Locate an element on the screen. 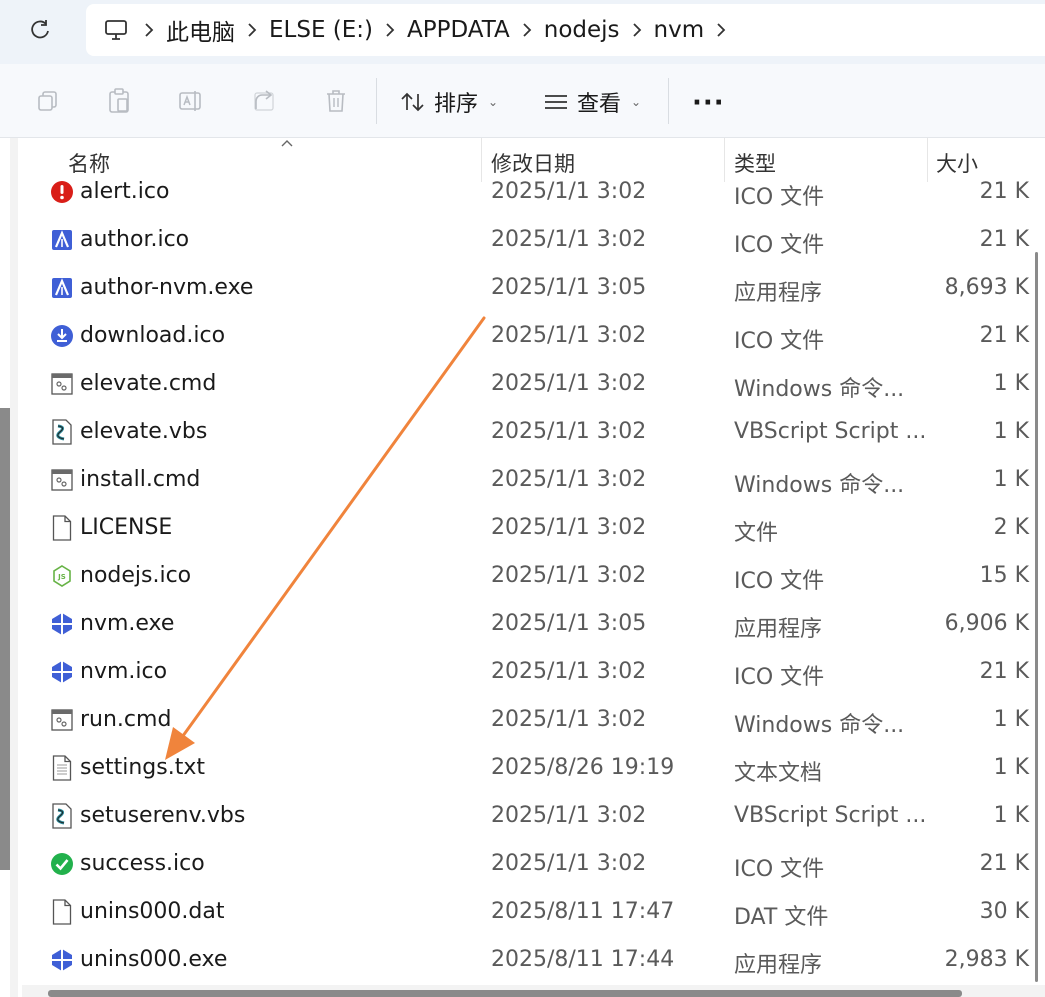 The image size is (1045, 997). more-options-button: ··· is located at coordinates (708, 103).